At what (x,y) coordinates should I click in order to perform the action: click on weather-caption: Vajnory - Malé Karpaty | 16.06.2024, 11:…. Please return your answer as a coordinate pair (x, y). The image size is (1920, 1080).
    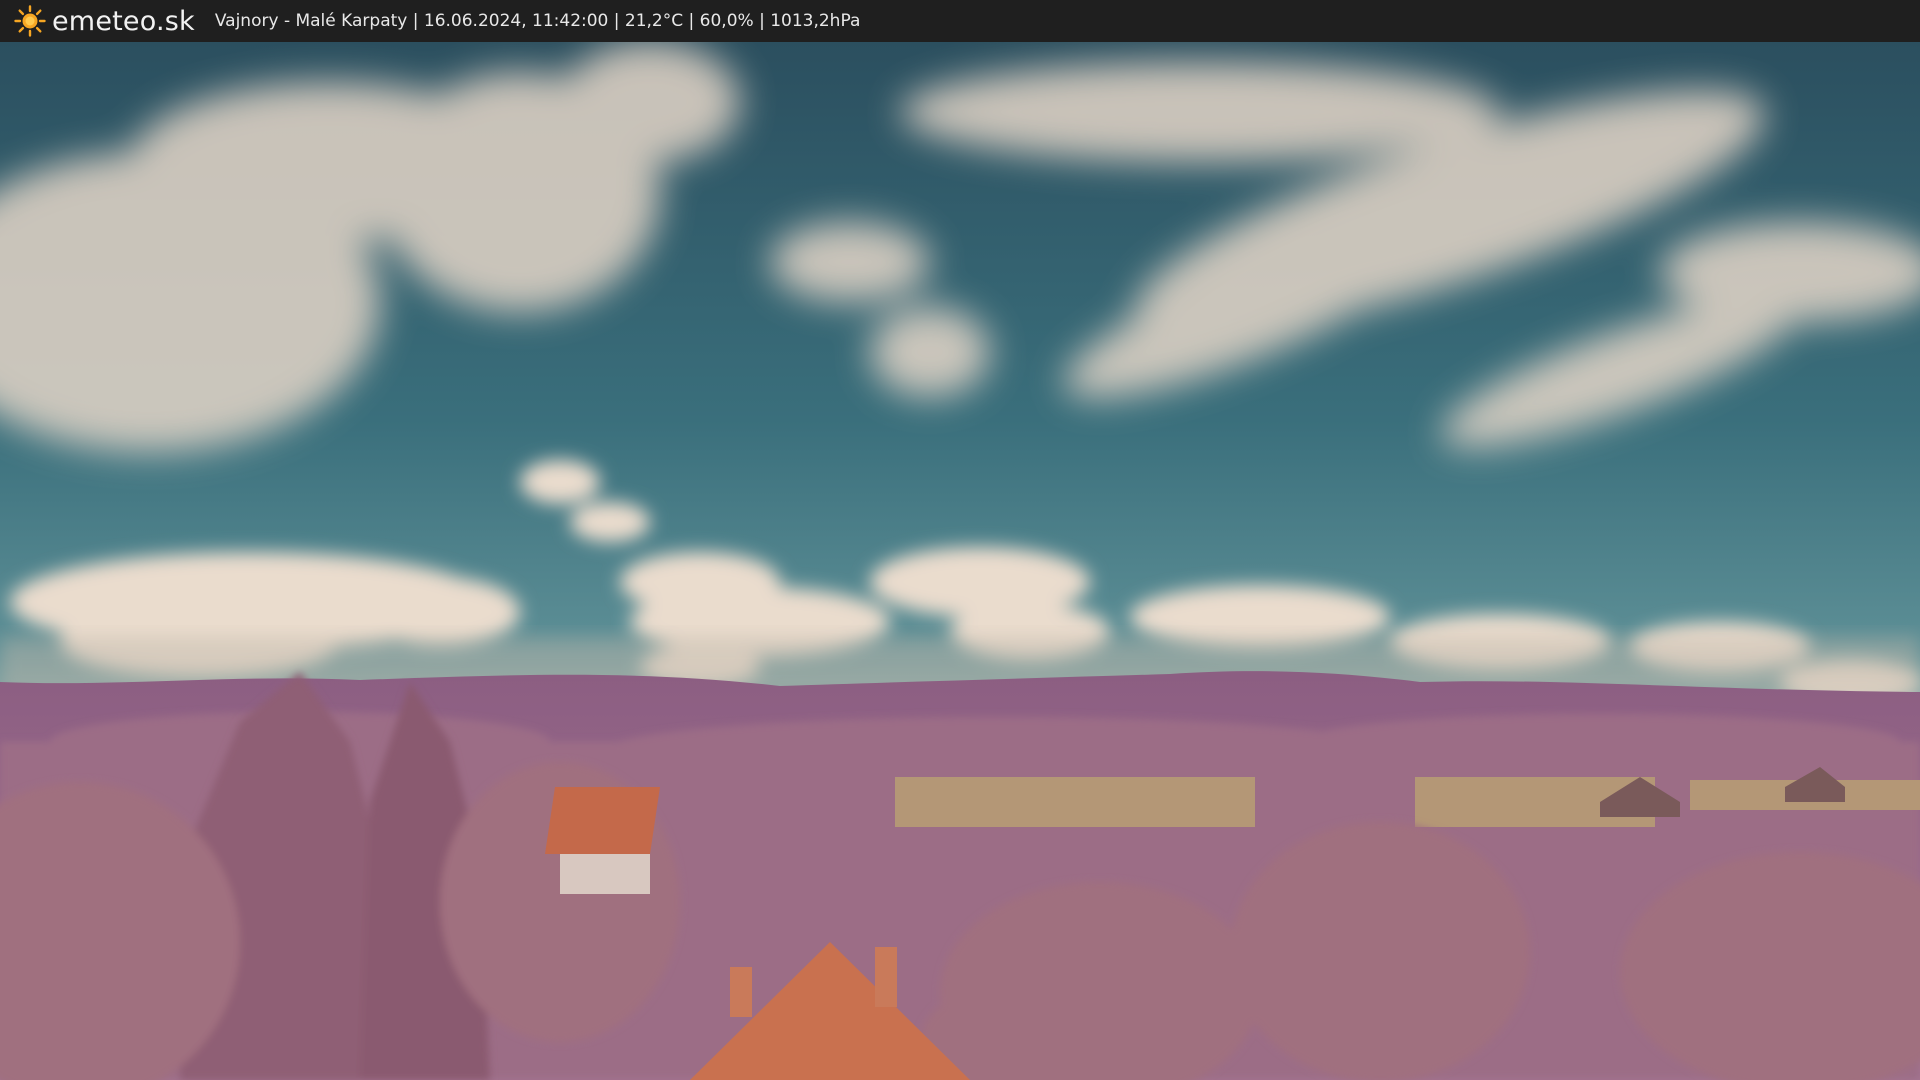
    Looking at the image, I should click on (537, 21).